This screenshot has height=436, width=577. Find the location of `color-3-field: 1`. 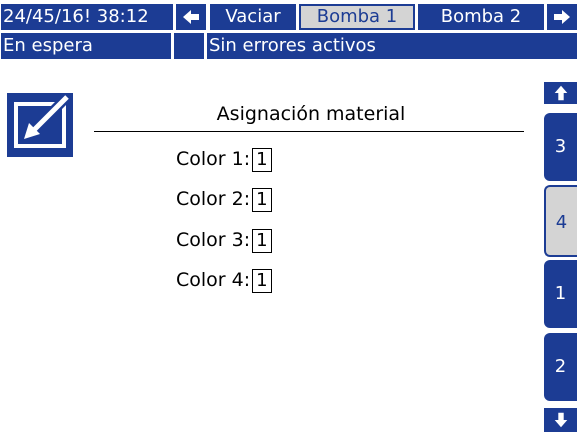

color-3-field: 1 is located at coordinates (262, 240).